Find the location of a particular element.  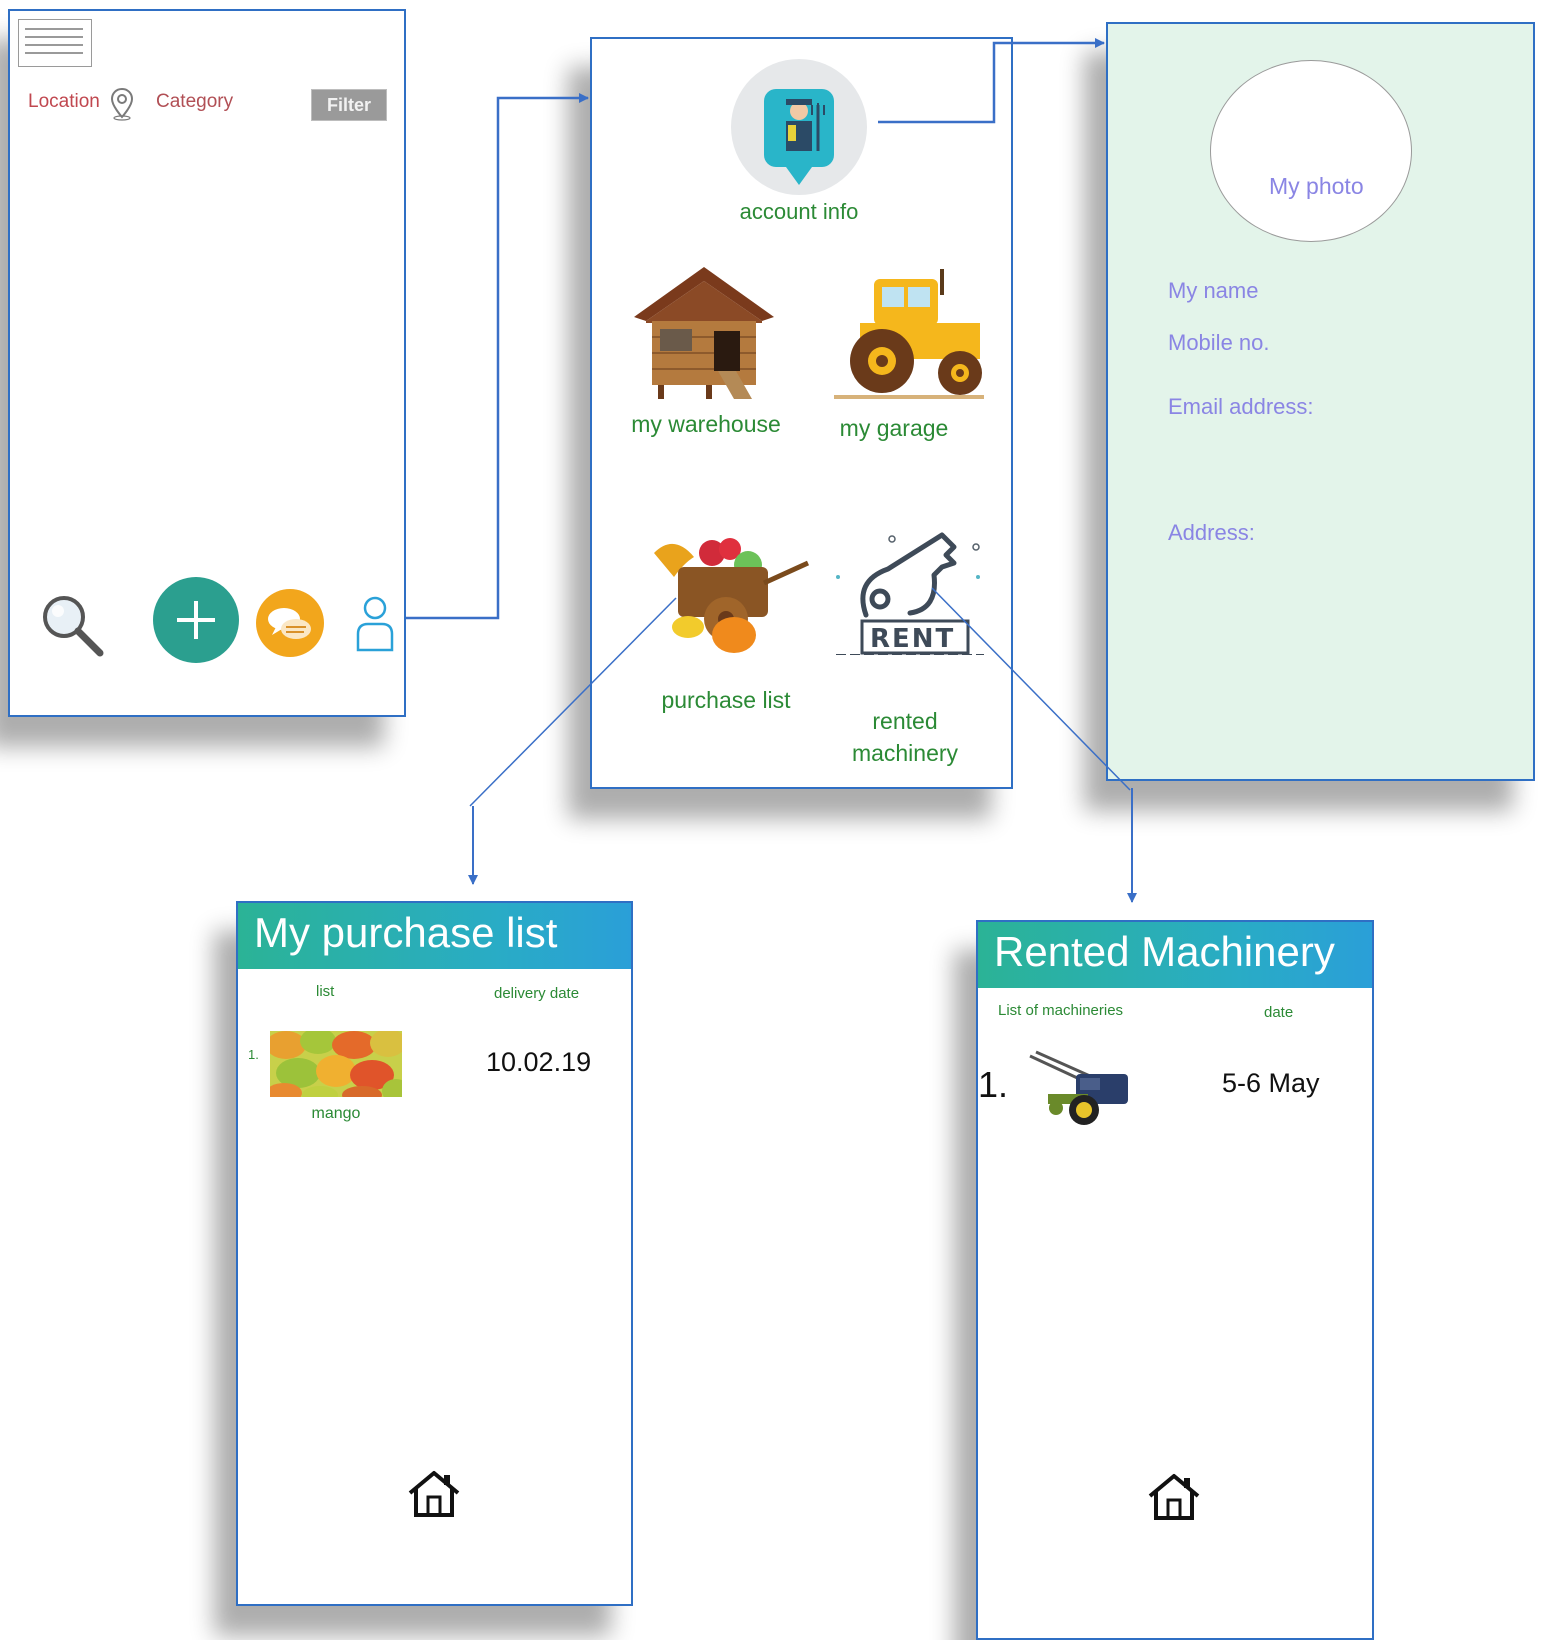

col-header-list: list is located at coordinates (325, 991).